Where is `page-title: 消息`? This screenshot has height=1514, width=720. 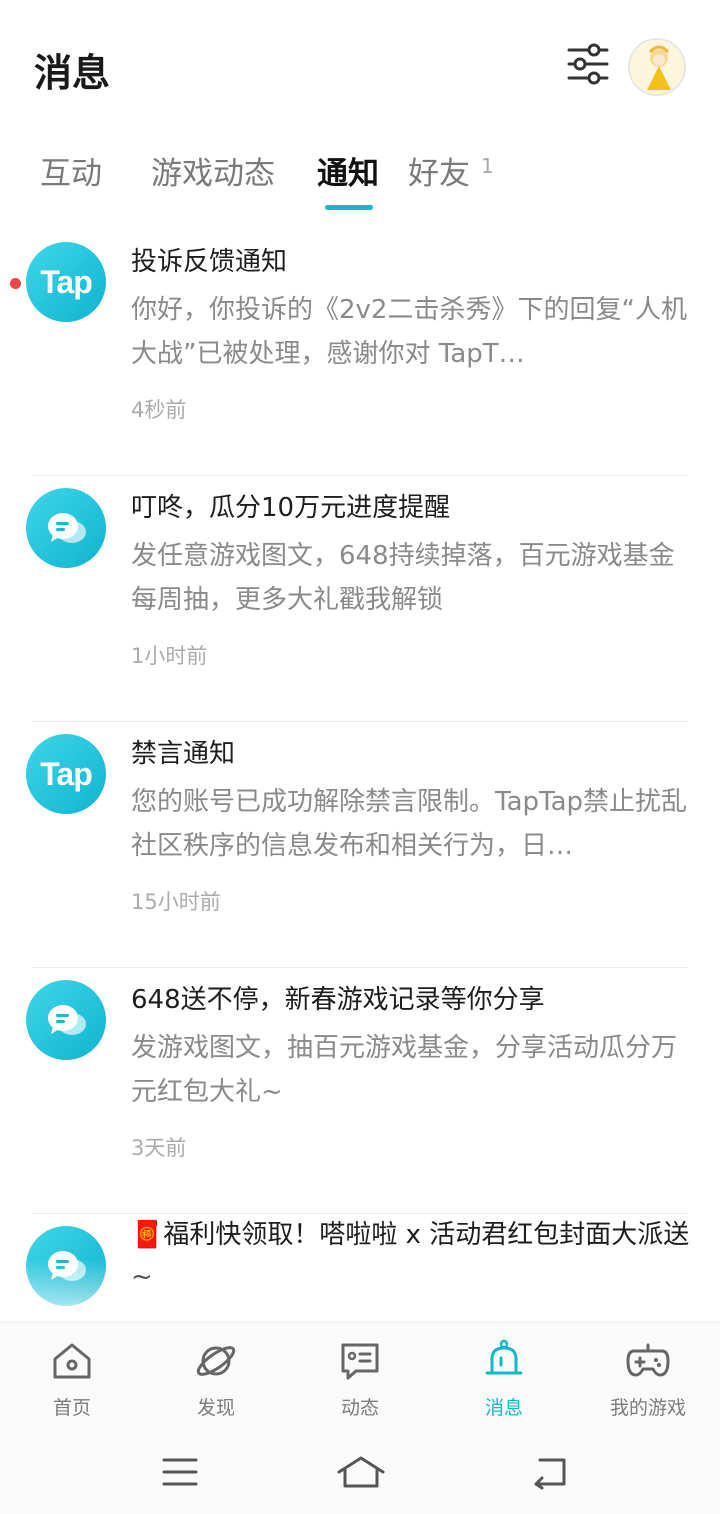 page-title: 消息 is located at coordinates (72, 73).